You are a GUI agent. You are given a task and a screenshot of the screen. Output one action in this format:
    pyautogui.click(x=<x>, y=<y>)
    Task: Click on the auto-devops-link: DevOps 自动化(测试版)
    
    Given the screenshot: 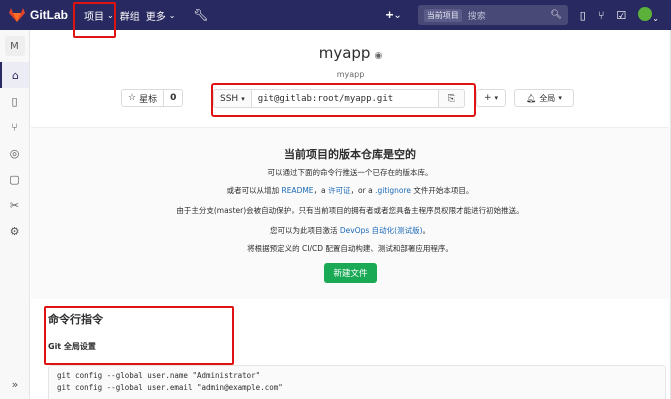 What is the action you would take?
    pyautogui.click(x=381, y=230)
    